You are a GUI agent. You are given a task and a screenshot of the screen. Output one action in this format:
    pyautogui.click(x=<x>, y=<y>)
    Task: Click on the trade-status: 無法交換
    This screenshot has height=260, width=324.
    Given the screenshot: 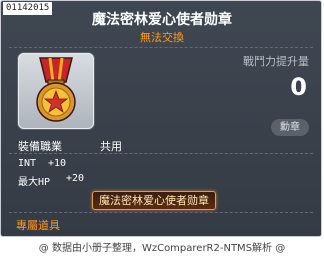 What is the action you would take?
    pyautogui.click(x=162, y=37)
    